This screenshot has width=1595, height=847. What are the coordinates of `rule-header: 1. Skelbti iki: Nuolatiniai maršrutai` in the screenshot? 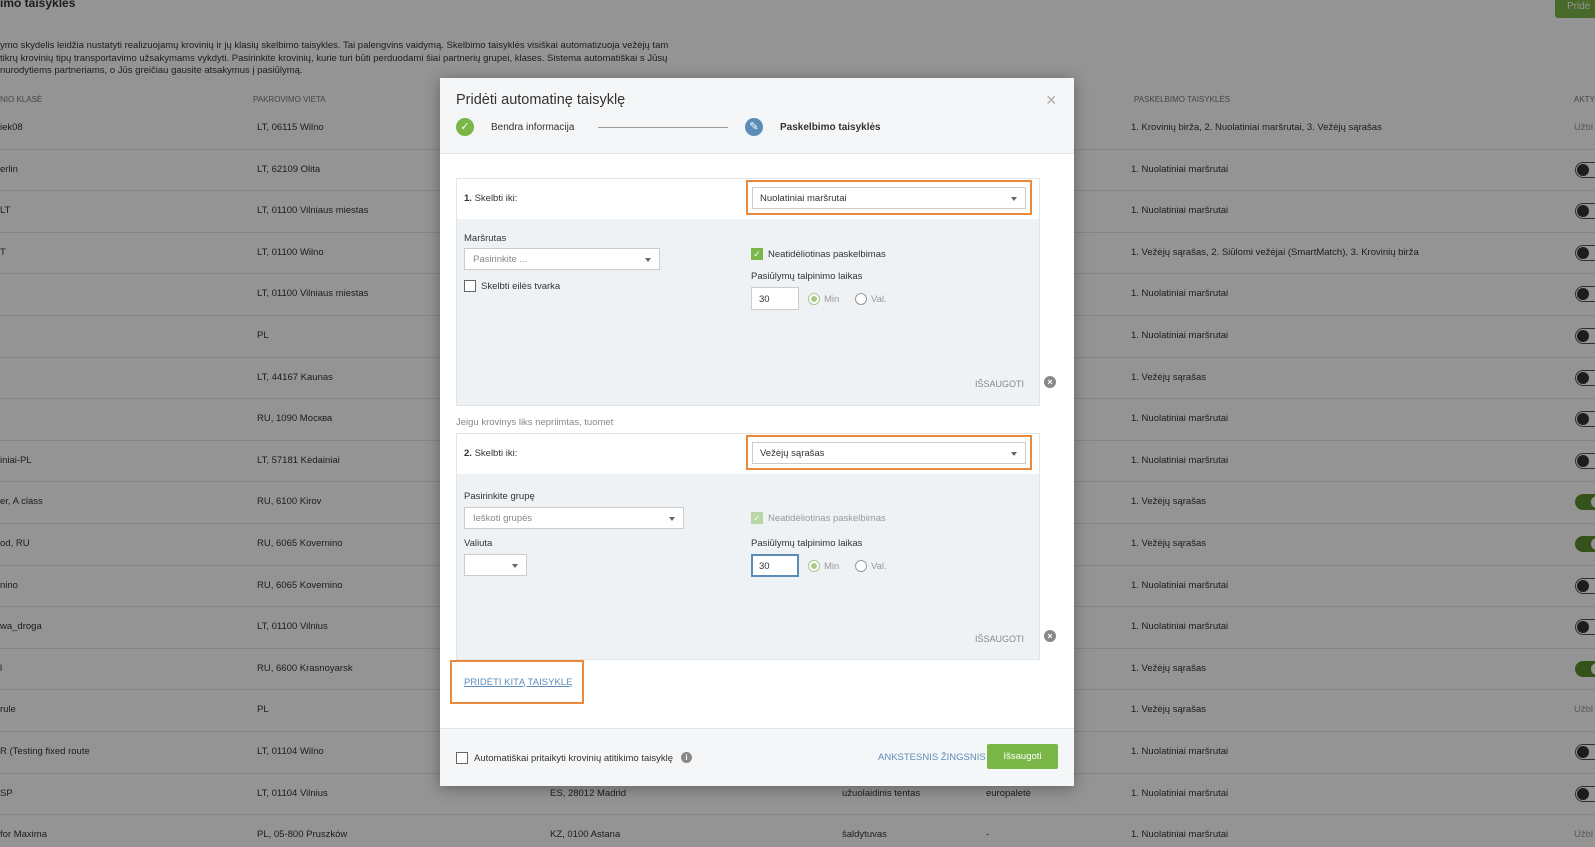 It's located at (748, 199).